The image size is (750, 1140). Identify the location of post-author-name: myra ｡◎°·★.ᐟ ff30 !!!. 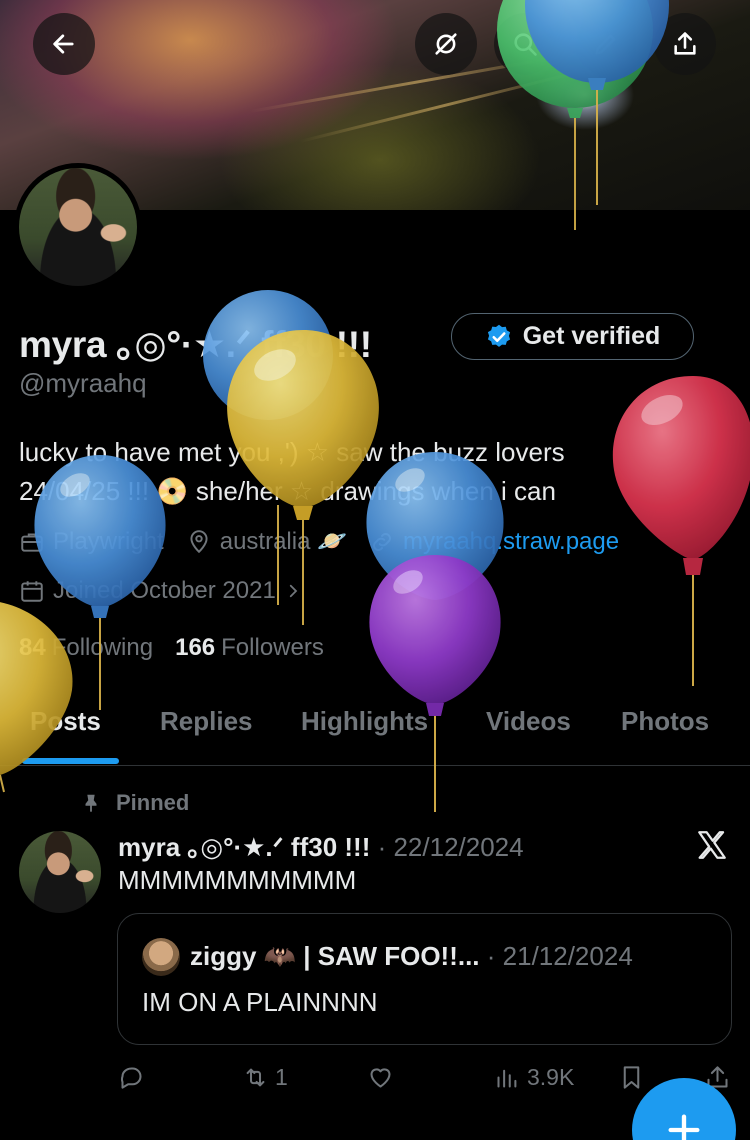
(244, 847).